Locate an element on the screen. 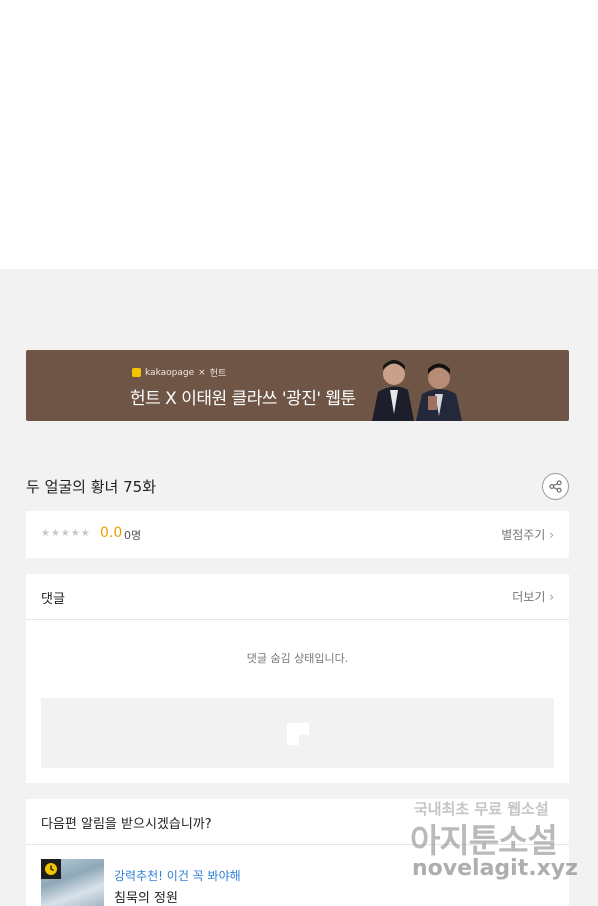 The width and height of the screenshot is (598, 906). banner-actors-image is located at coordinates (419, 386).